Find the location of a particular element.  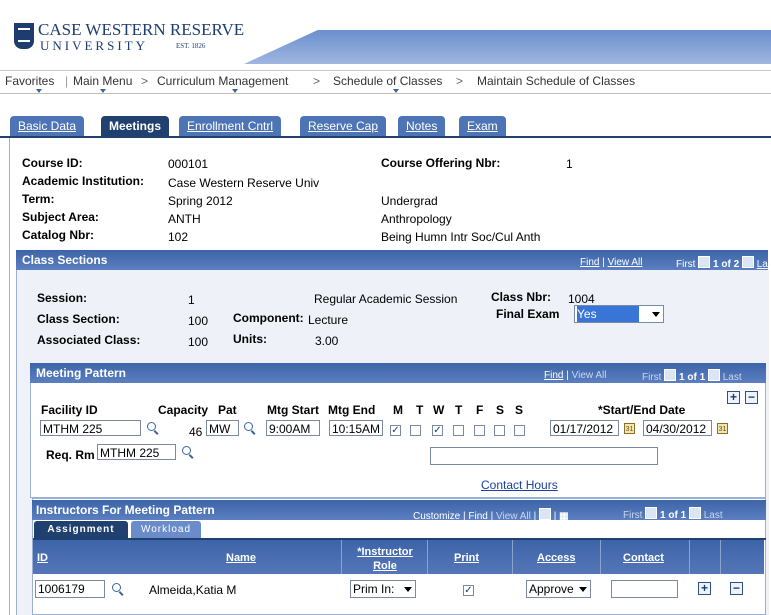

tab-basic-data: Basic Data is located at coordinates (47, 126).